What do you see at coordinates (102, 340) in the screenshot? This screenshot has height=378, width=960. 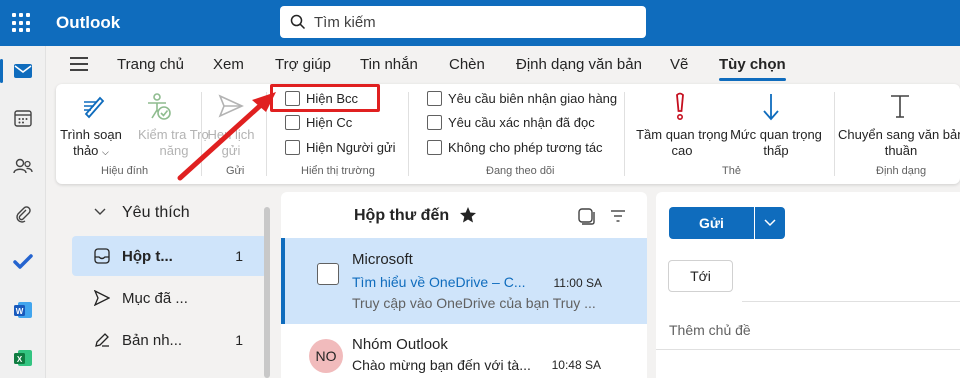 I see `draft-icon` at bounding box center [102, 340].